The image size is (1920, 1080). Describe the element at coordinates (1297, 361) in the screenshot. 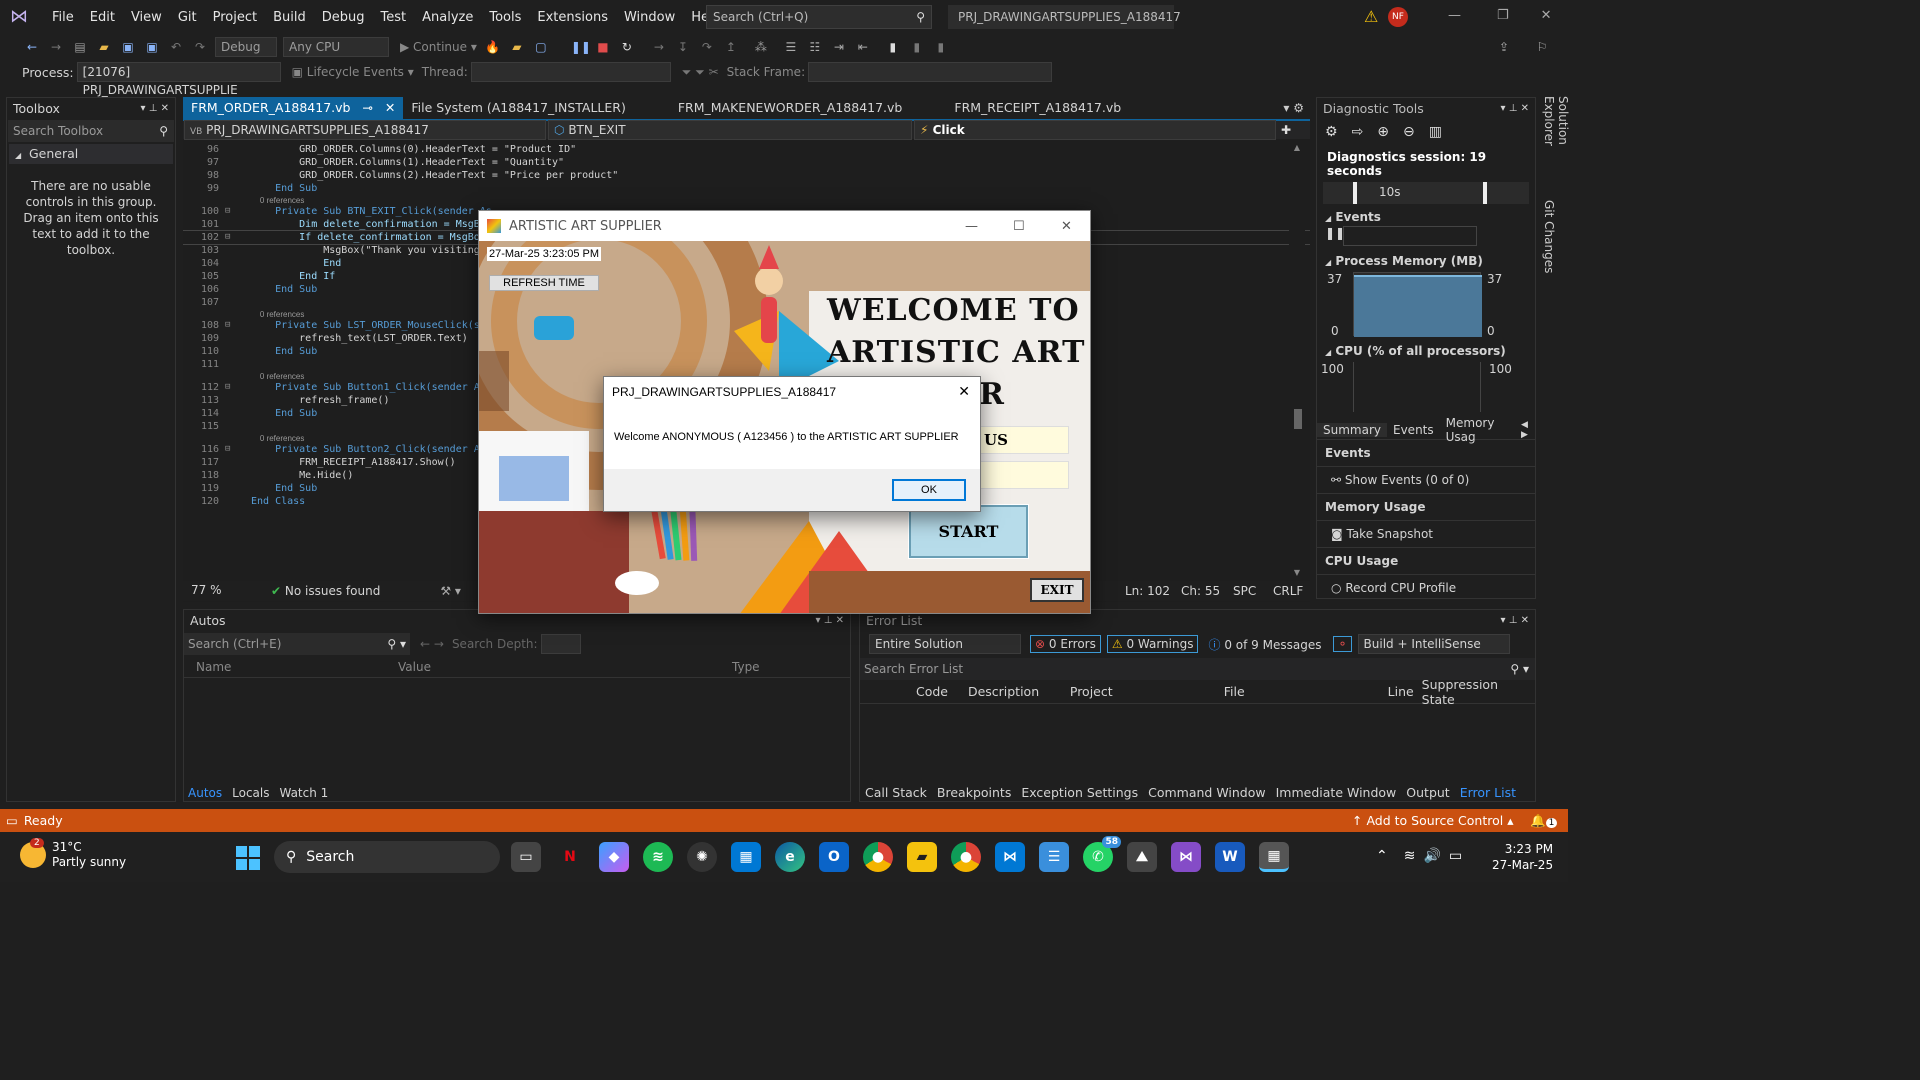

I see `vertical-scrollbar: ▲ ▼` at that location.